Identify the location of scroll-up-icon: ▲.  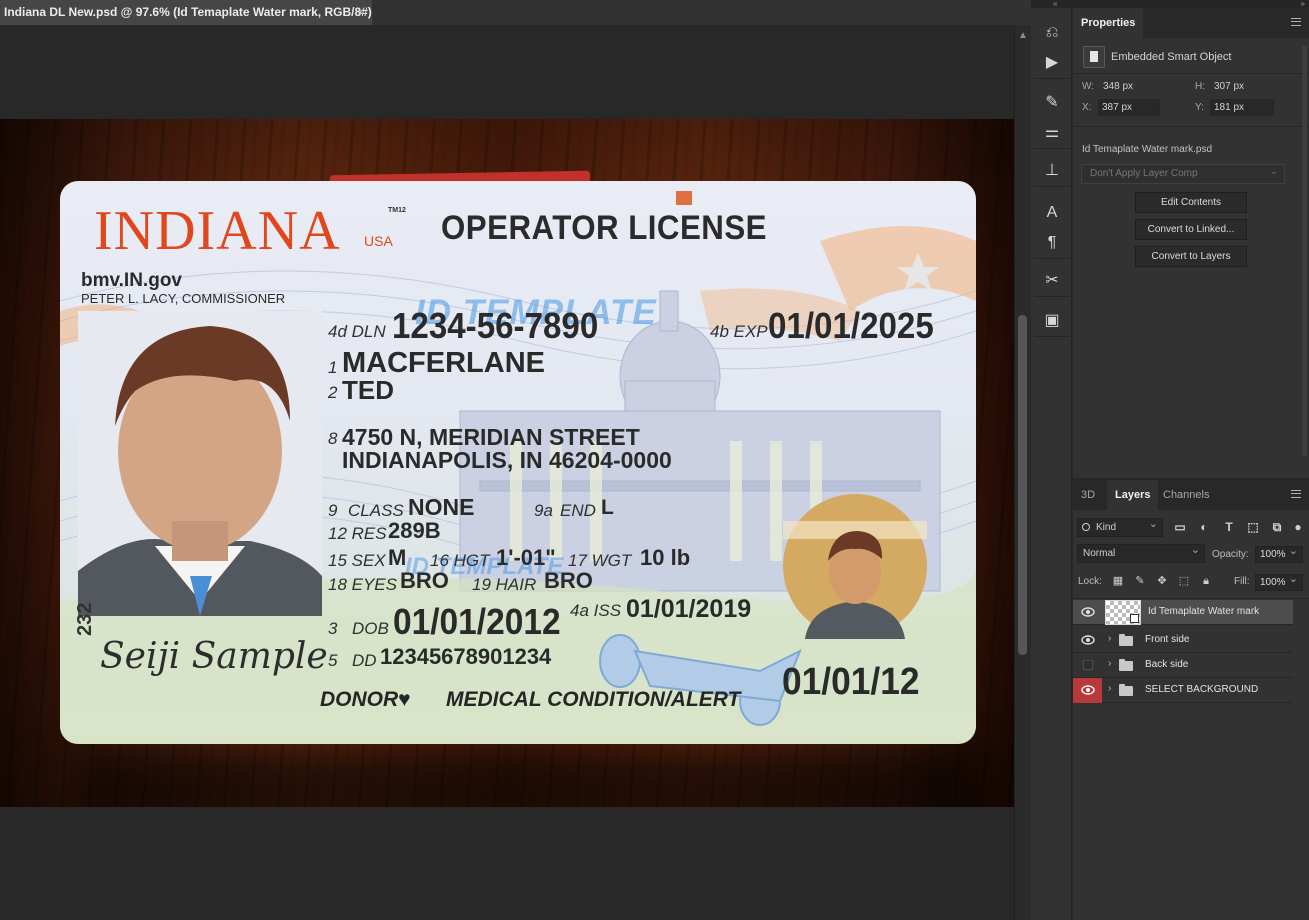
(1023, 35).